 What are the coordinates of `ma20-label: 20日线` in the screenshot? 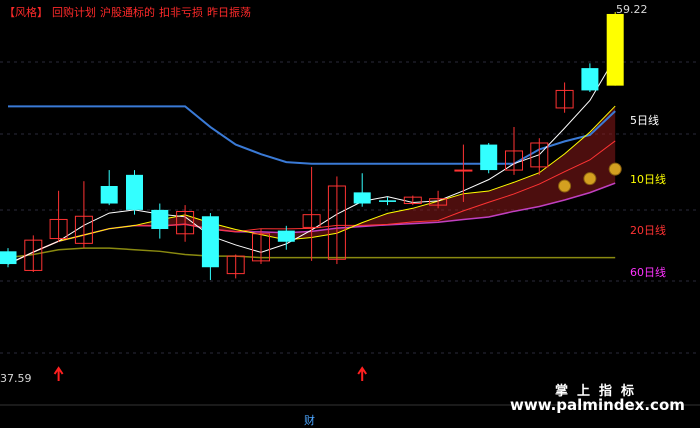 It's located at (648, 230).